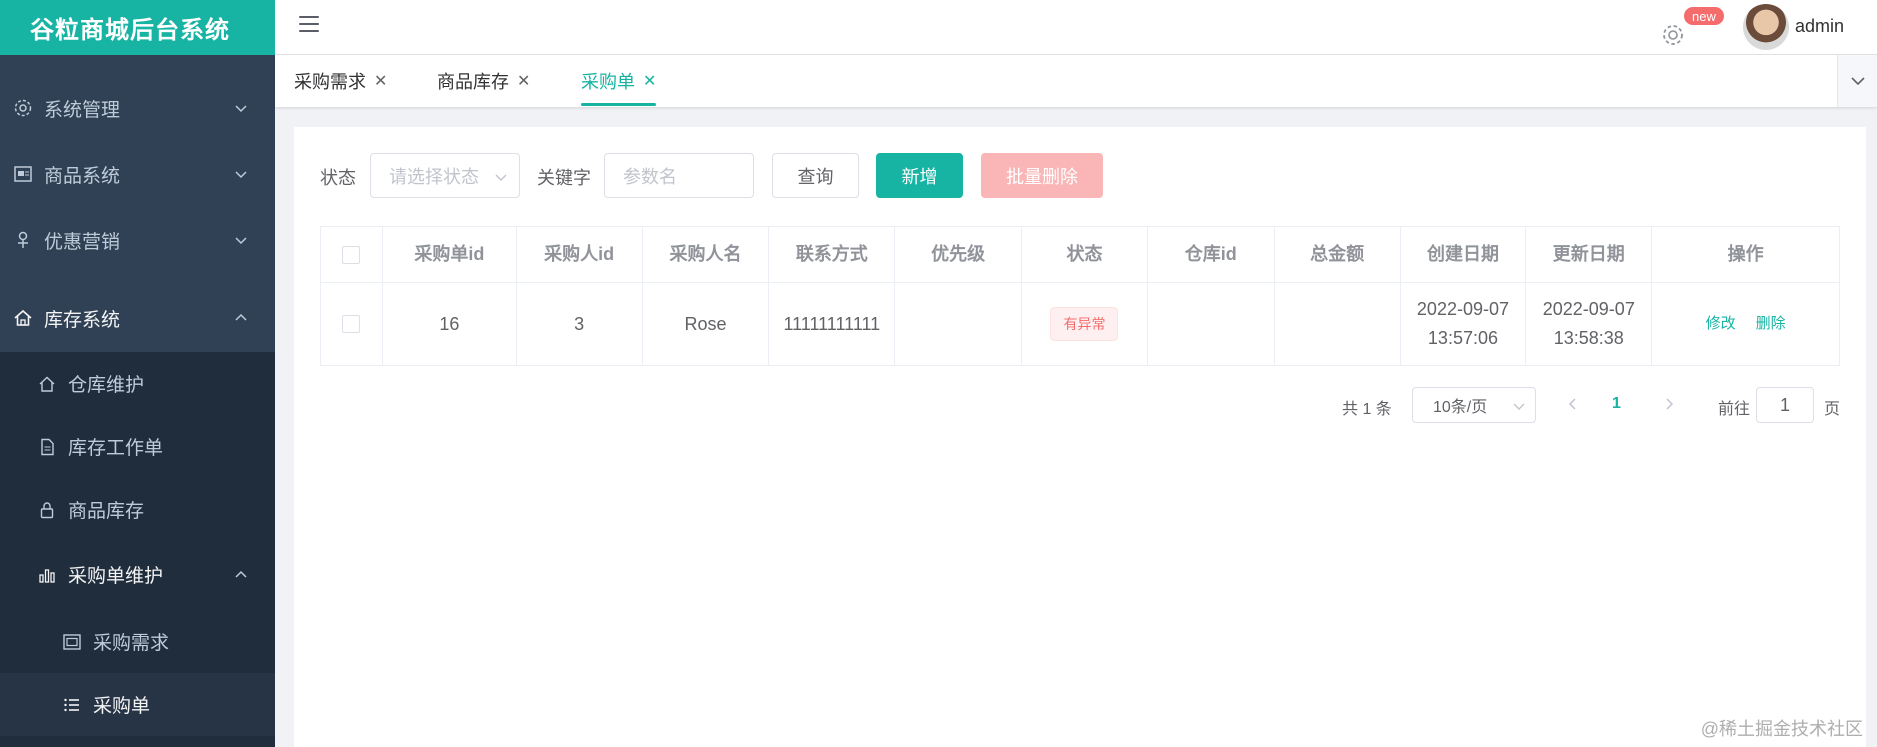  I want to click on column-header: 采购人id, so click(580, 254).